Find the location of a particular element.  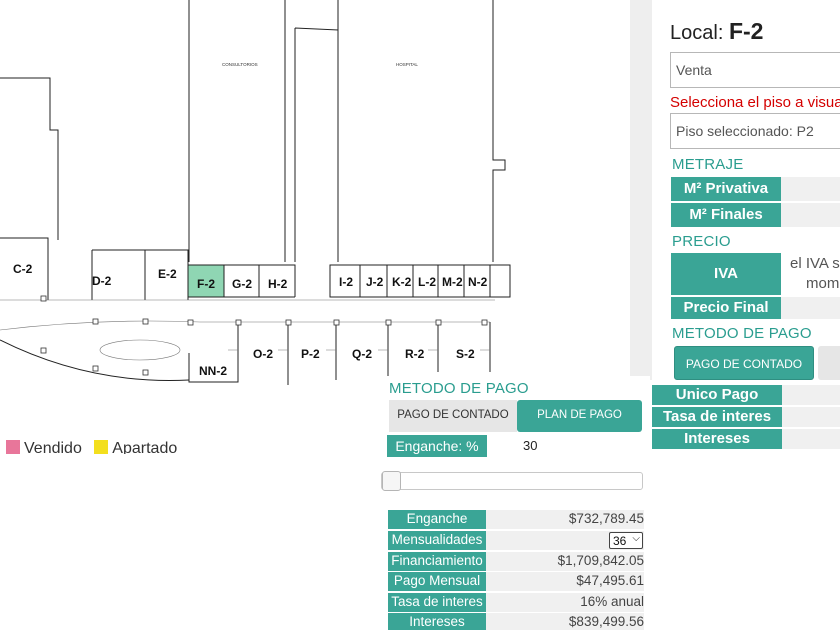

status-field: Venta is located at coordinates (755, 70).